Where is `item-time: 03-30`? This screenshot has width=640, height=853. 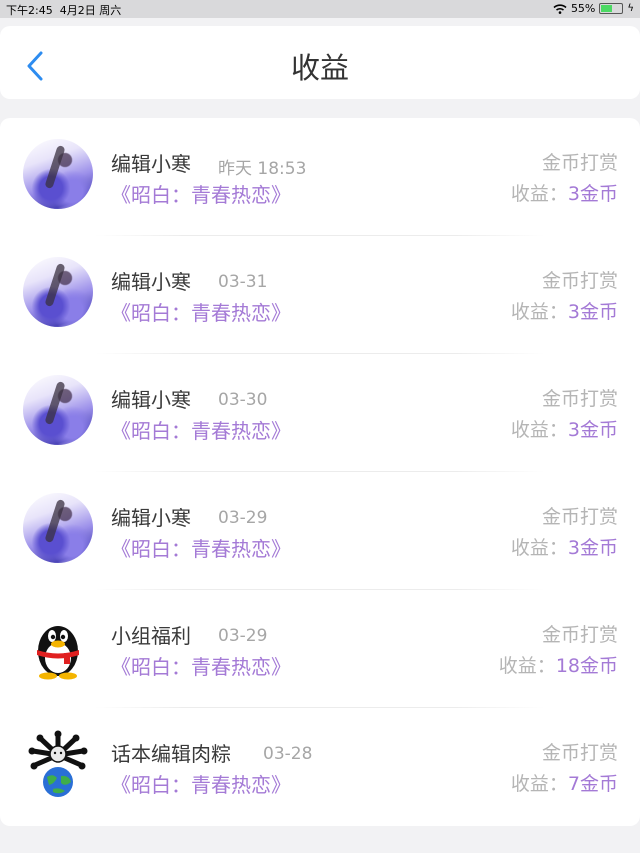
item-time: 03-30 is located at coordinates (243, 400).